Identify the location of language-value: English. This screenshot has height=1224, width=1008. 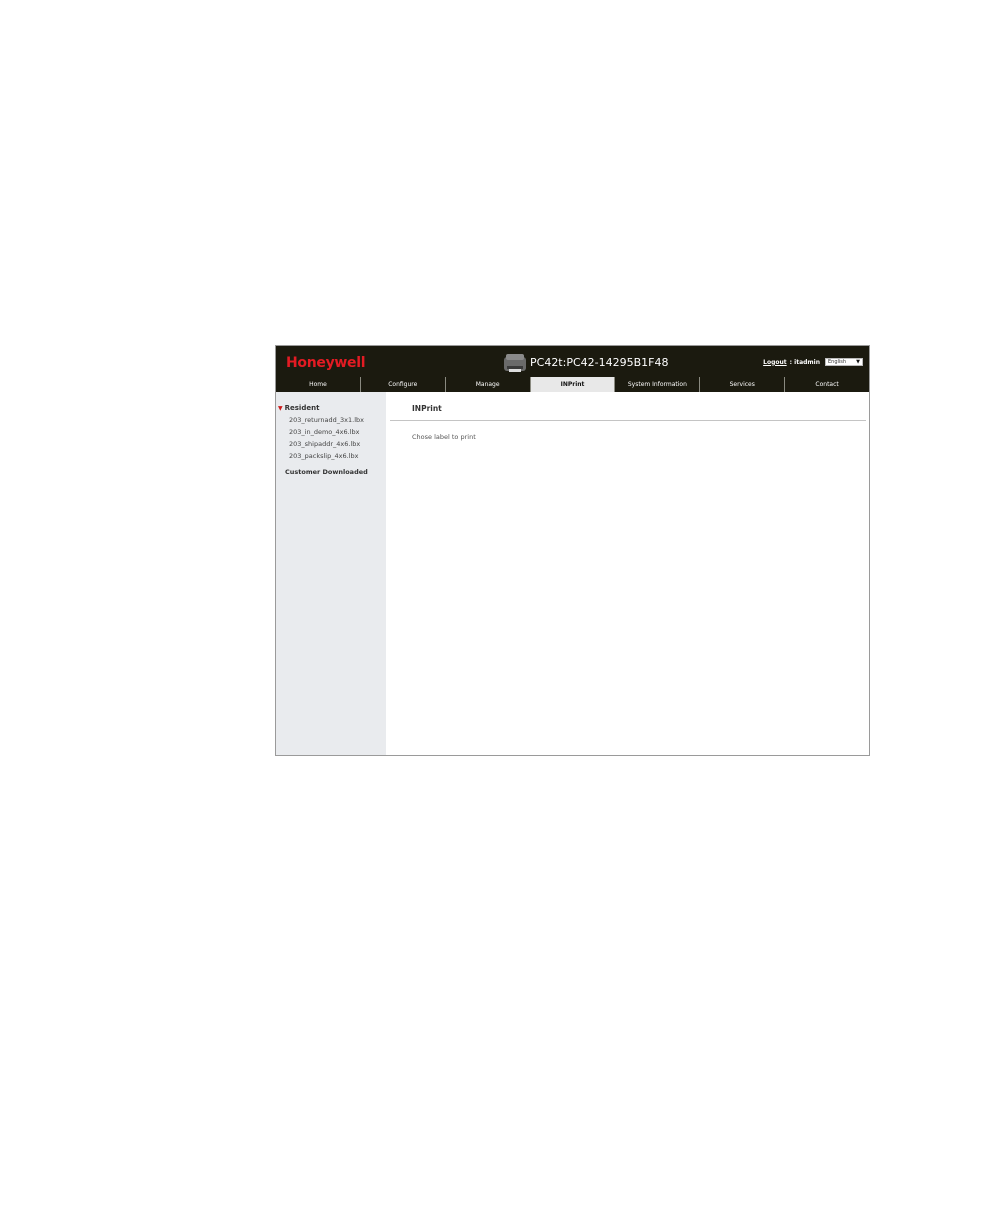
(837, 362).